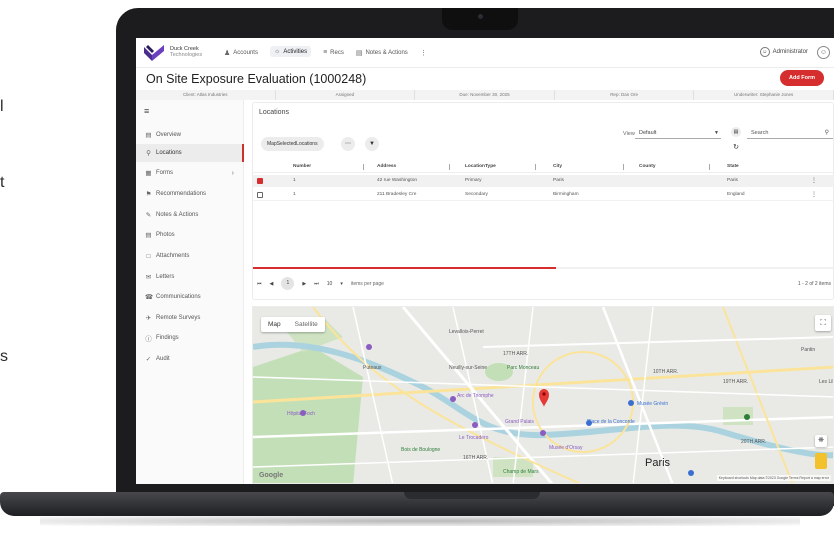  Describe the element at coordinates (190, 277) in the screenshot. I see `sidebar-item-letters: ✉ Letters` at that location.